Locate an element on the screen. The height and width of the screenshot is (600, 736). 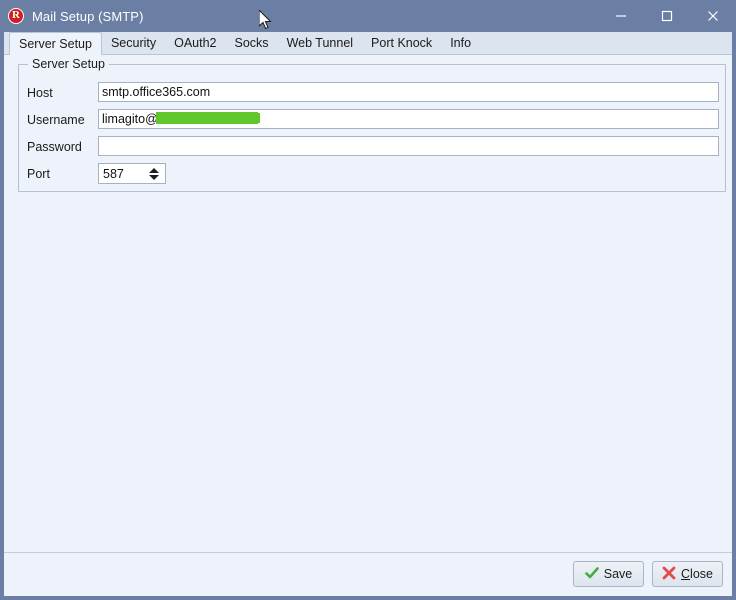
port-spinner is located at coordinates (154, 173).